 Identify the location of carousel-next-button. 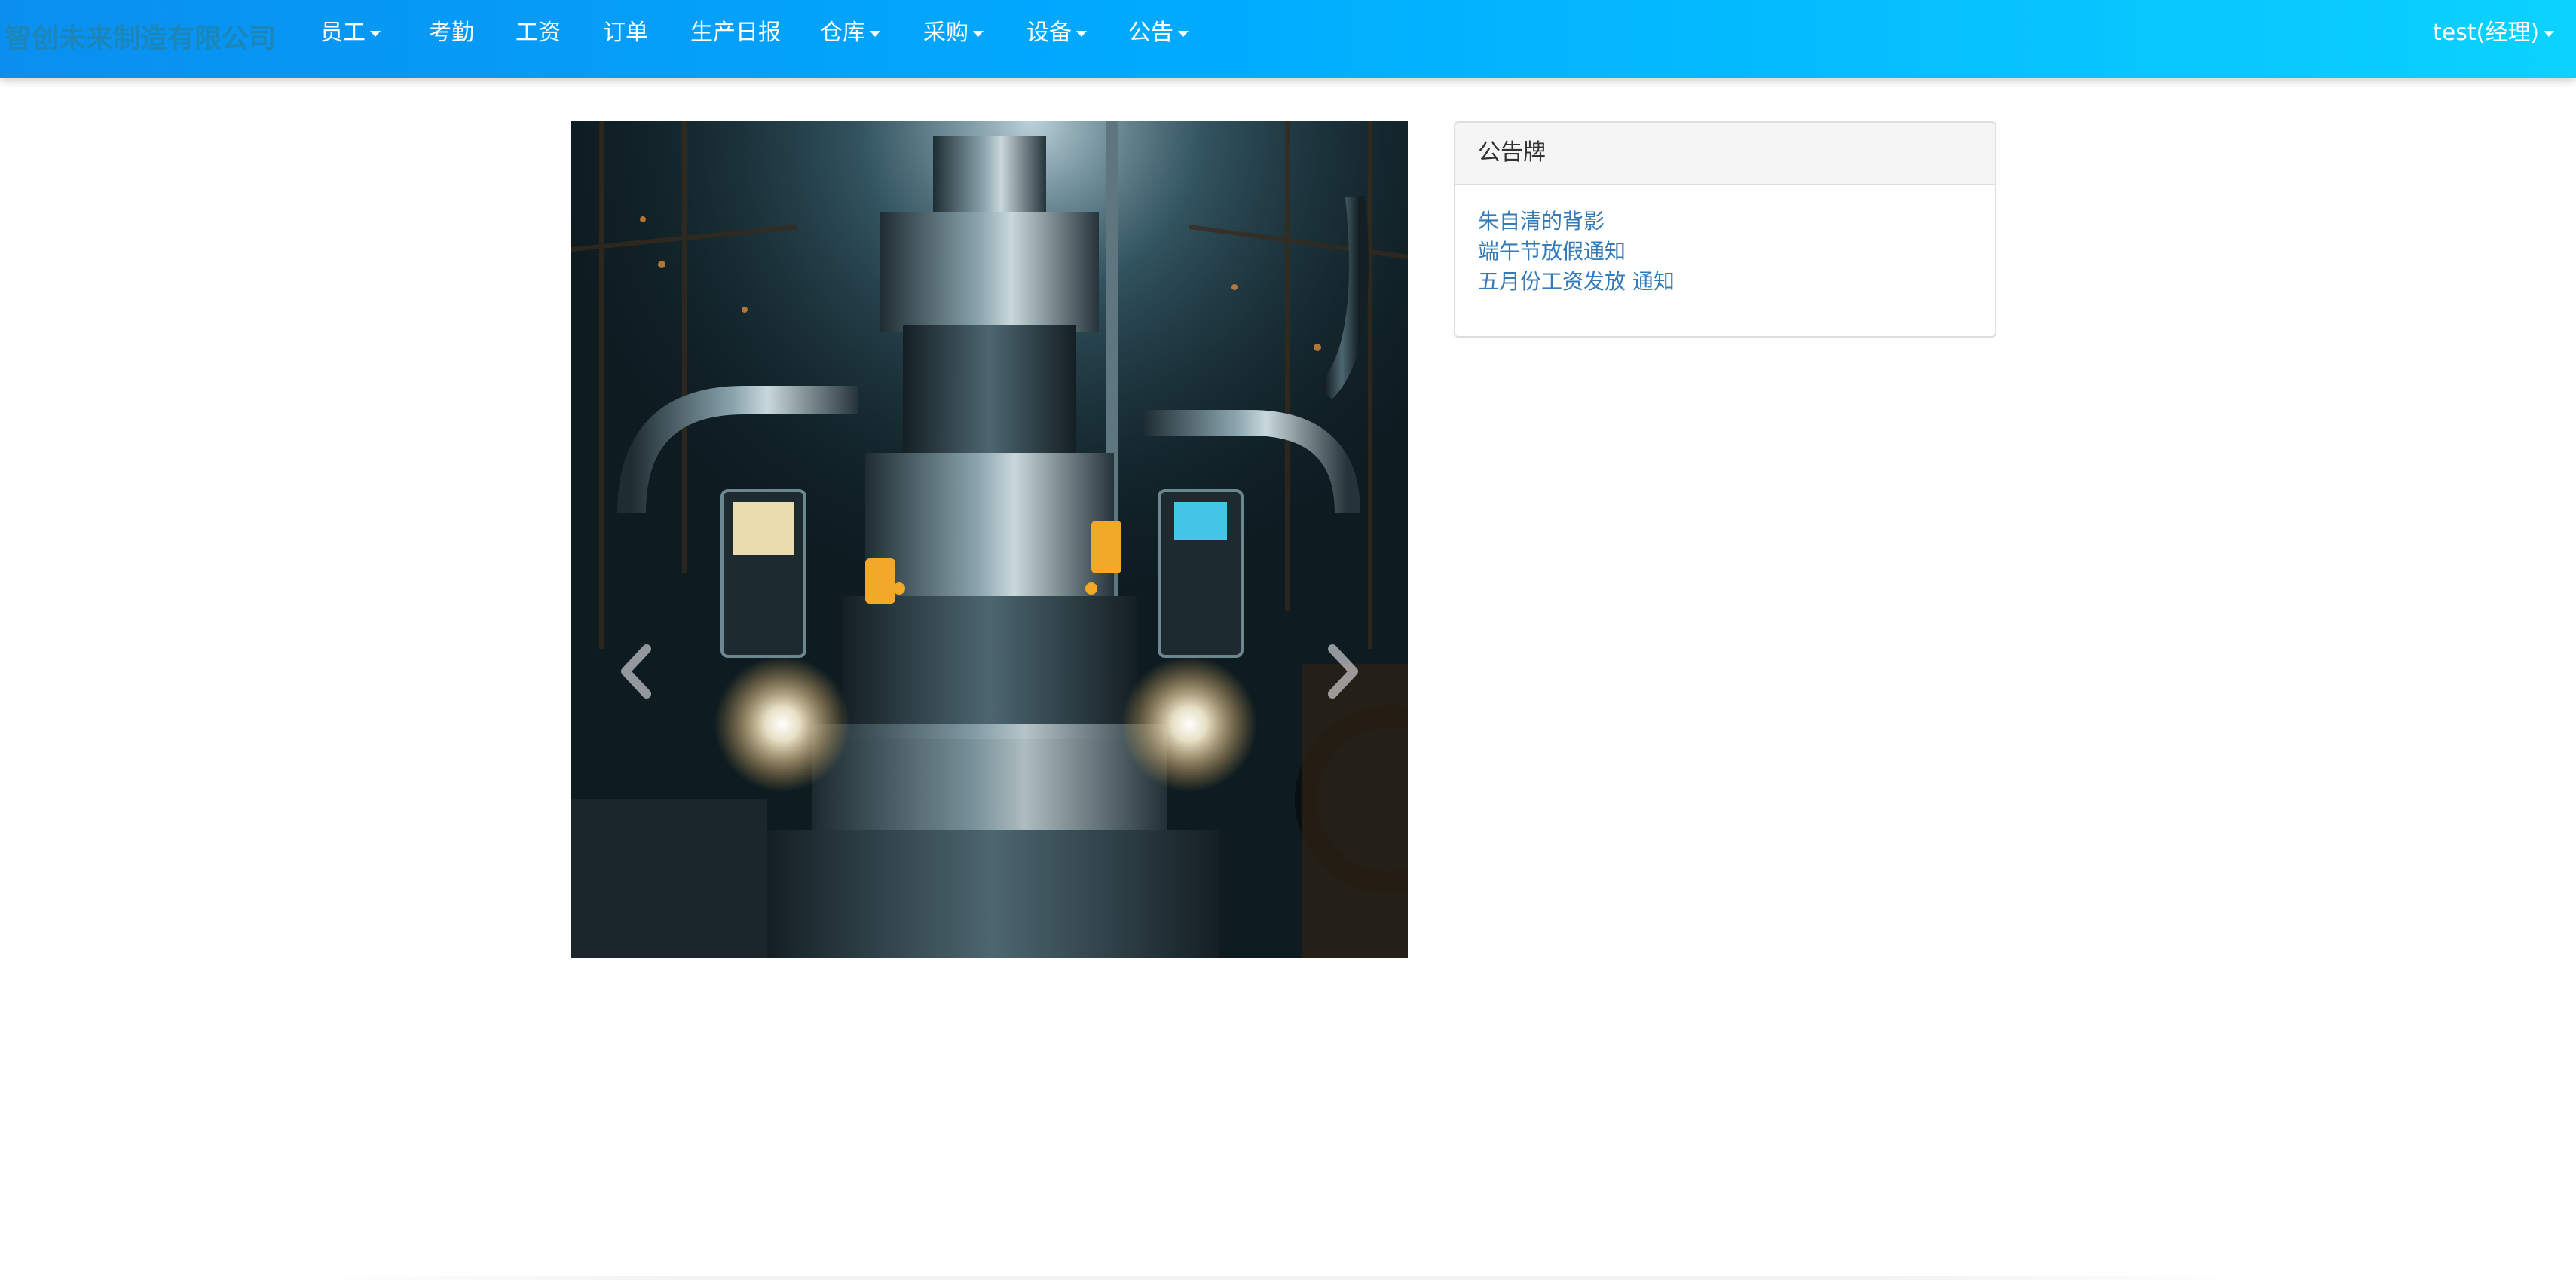
(1342, 671).